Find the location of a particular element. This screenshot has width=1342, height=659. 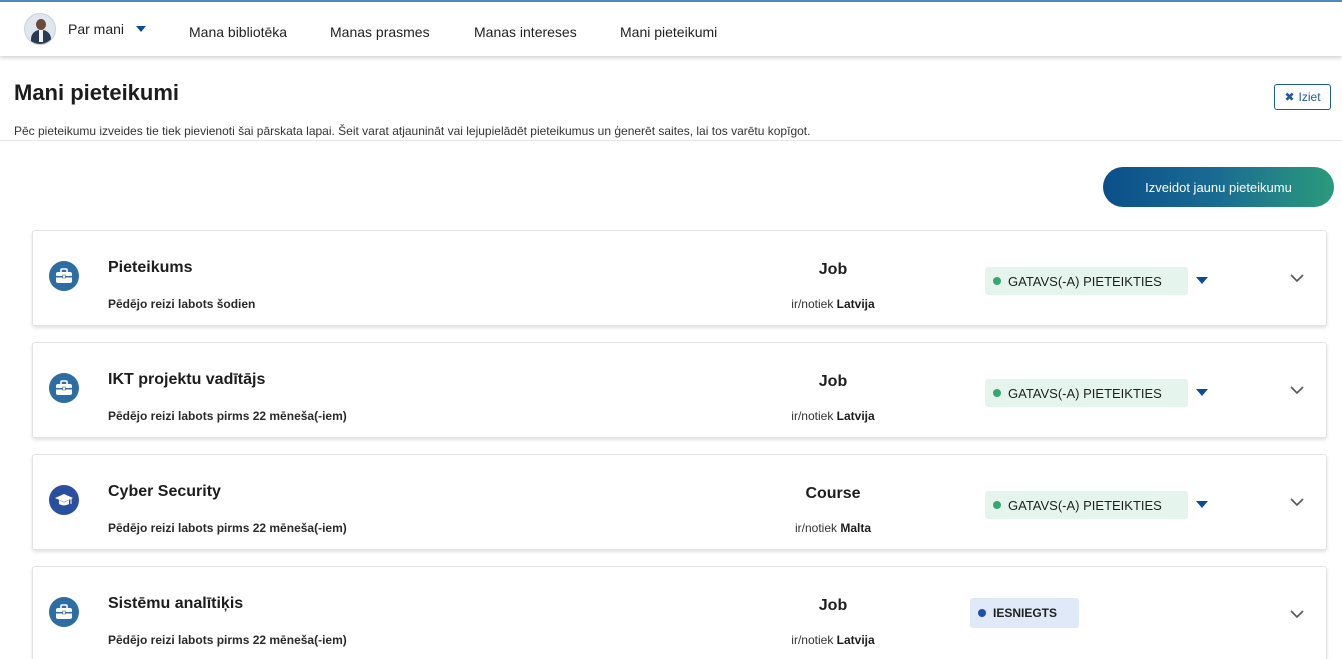

close-icon: ✖ is located at coordinates (1289, 97).